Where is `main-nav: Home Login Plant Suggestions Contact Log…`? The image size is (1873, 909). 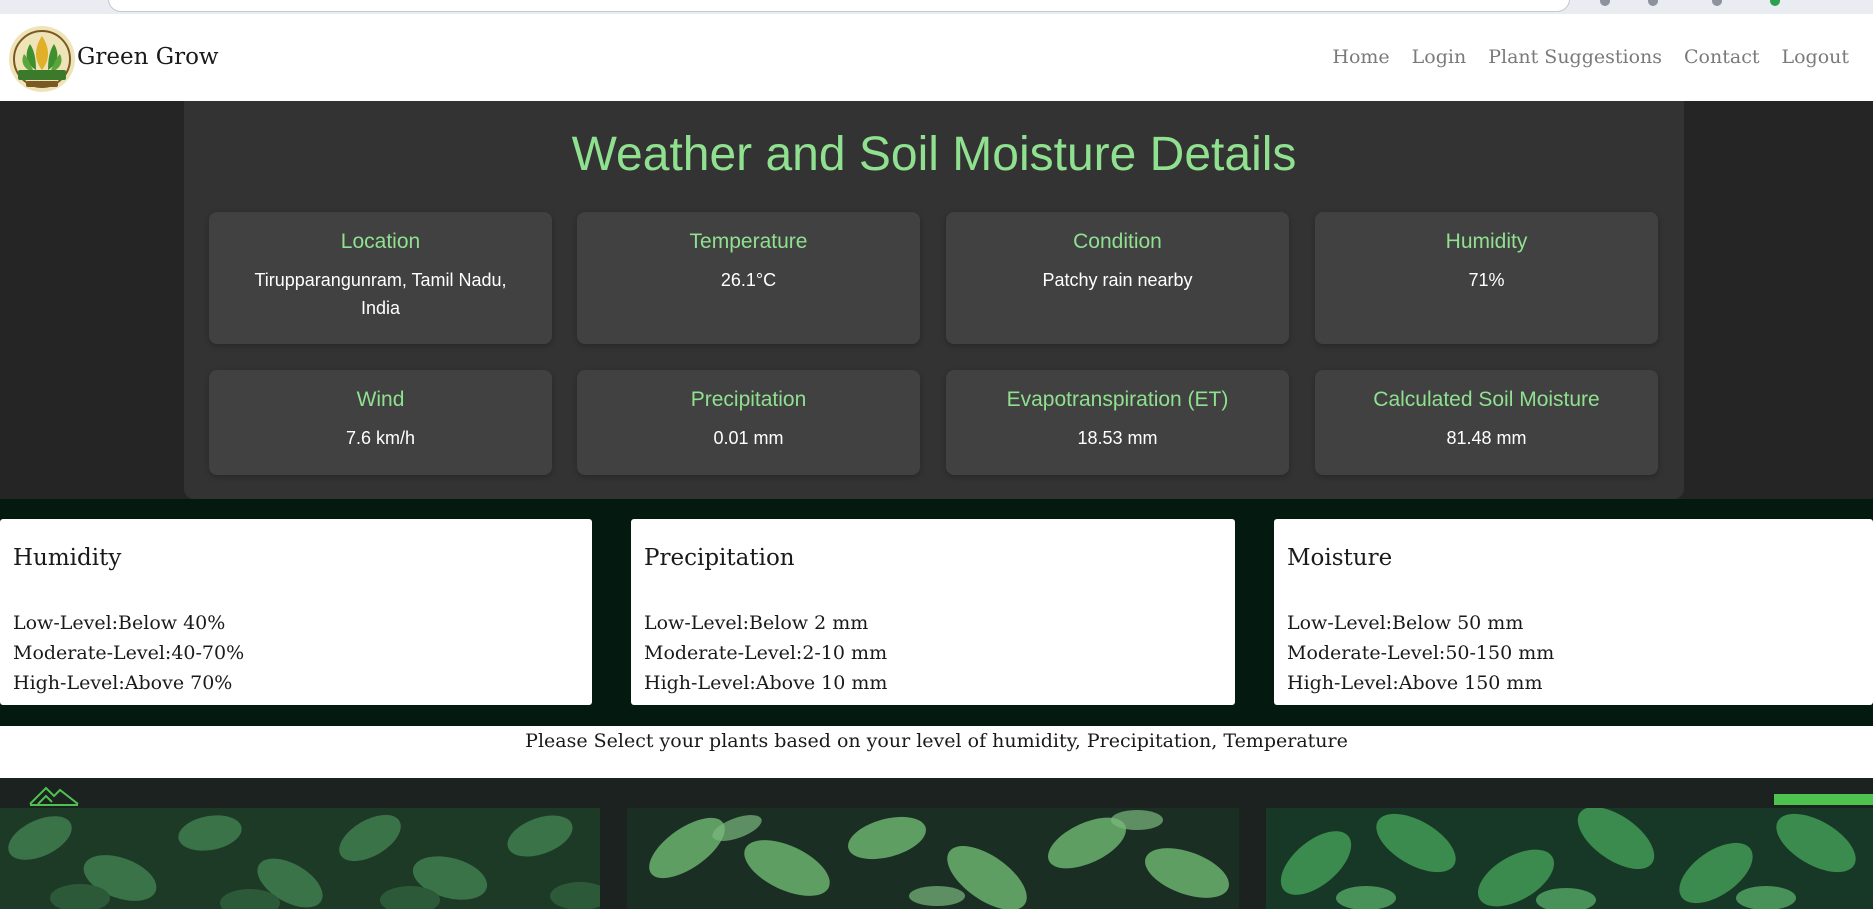
main-nav: Home Login Plant Suggestions Contact Log… is located at coordinates (1590, 57).